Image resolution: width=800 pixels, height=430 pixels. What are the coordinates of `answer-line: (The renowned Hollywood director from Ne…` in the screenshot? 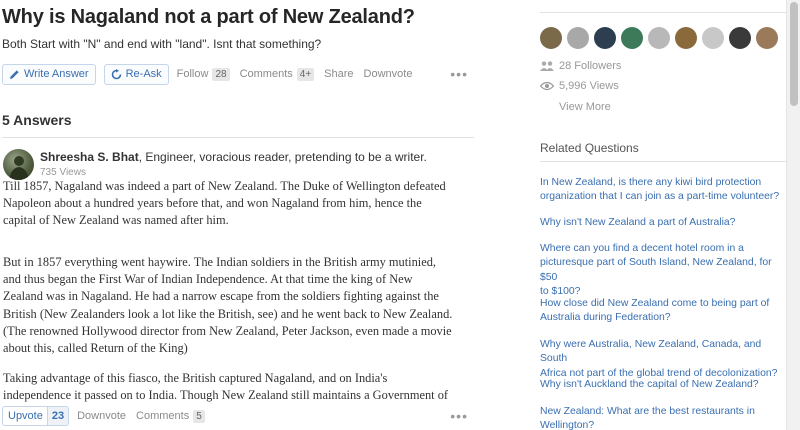 It's located at (227, 330).